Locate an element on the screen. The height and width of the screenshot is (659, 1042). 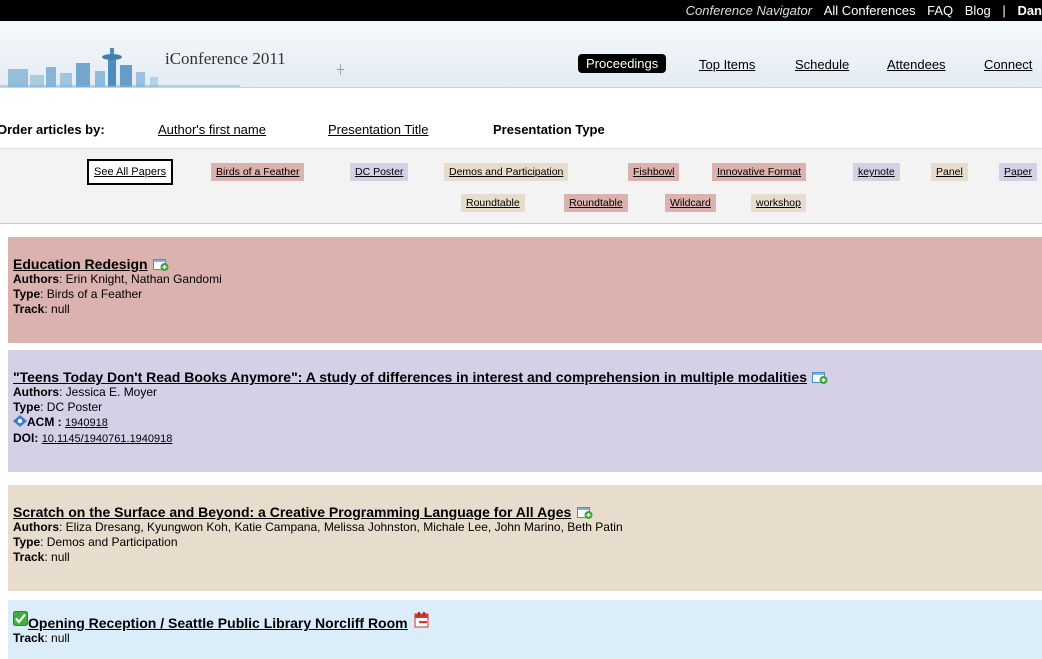
item-type: : DC Poster is located at coordinates (71, 407).